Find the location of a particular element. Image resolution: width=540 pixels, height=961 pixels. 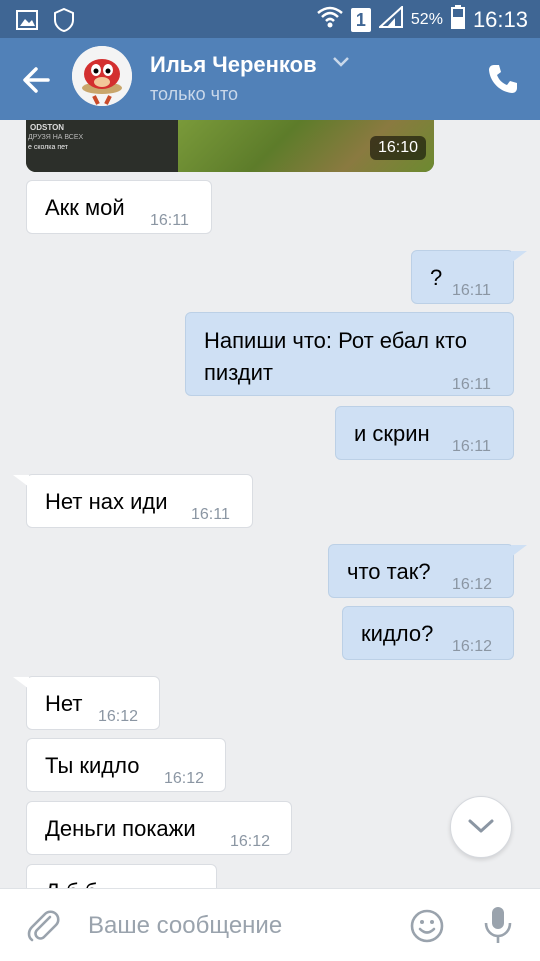

message-text: Нет is located at coordinates (64, 703).